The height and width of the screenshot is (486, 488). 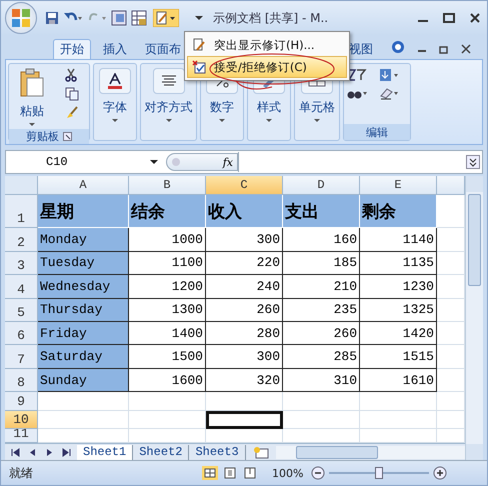 What do you see at coordinates (398, 264) in the screenshot?
I see `table-cell: 1135` at bounding box center [398, 264].